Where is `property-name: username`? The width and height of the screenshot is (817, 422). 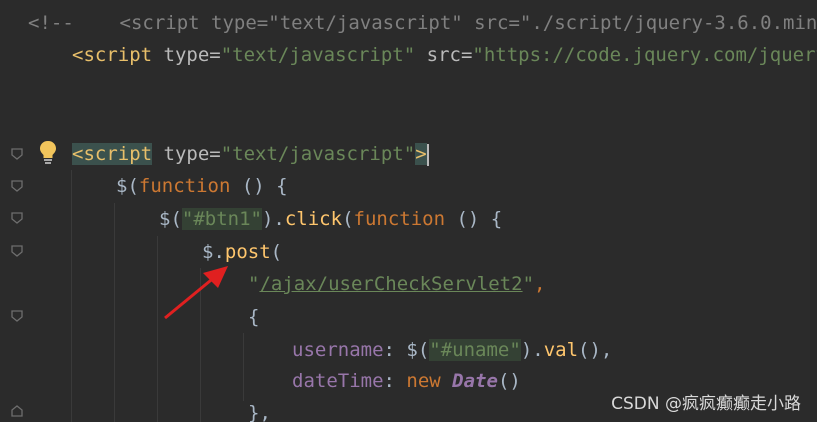 property-name: username is located at coordinates (338, 350).